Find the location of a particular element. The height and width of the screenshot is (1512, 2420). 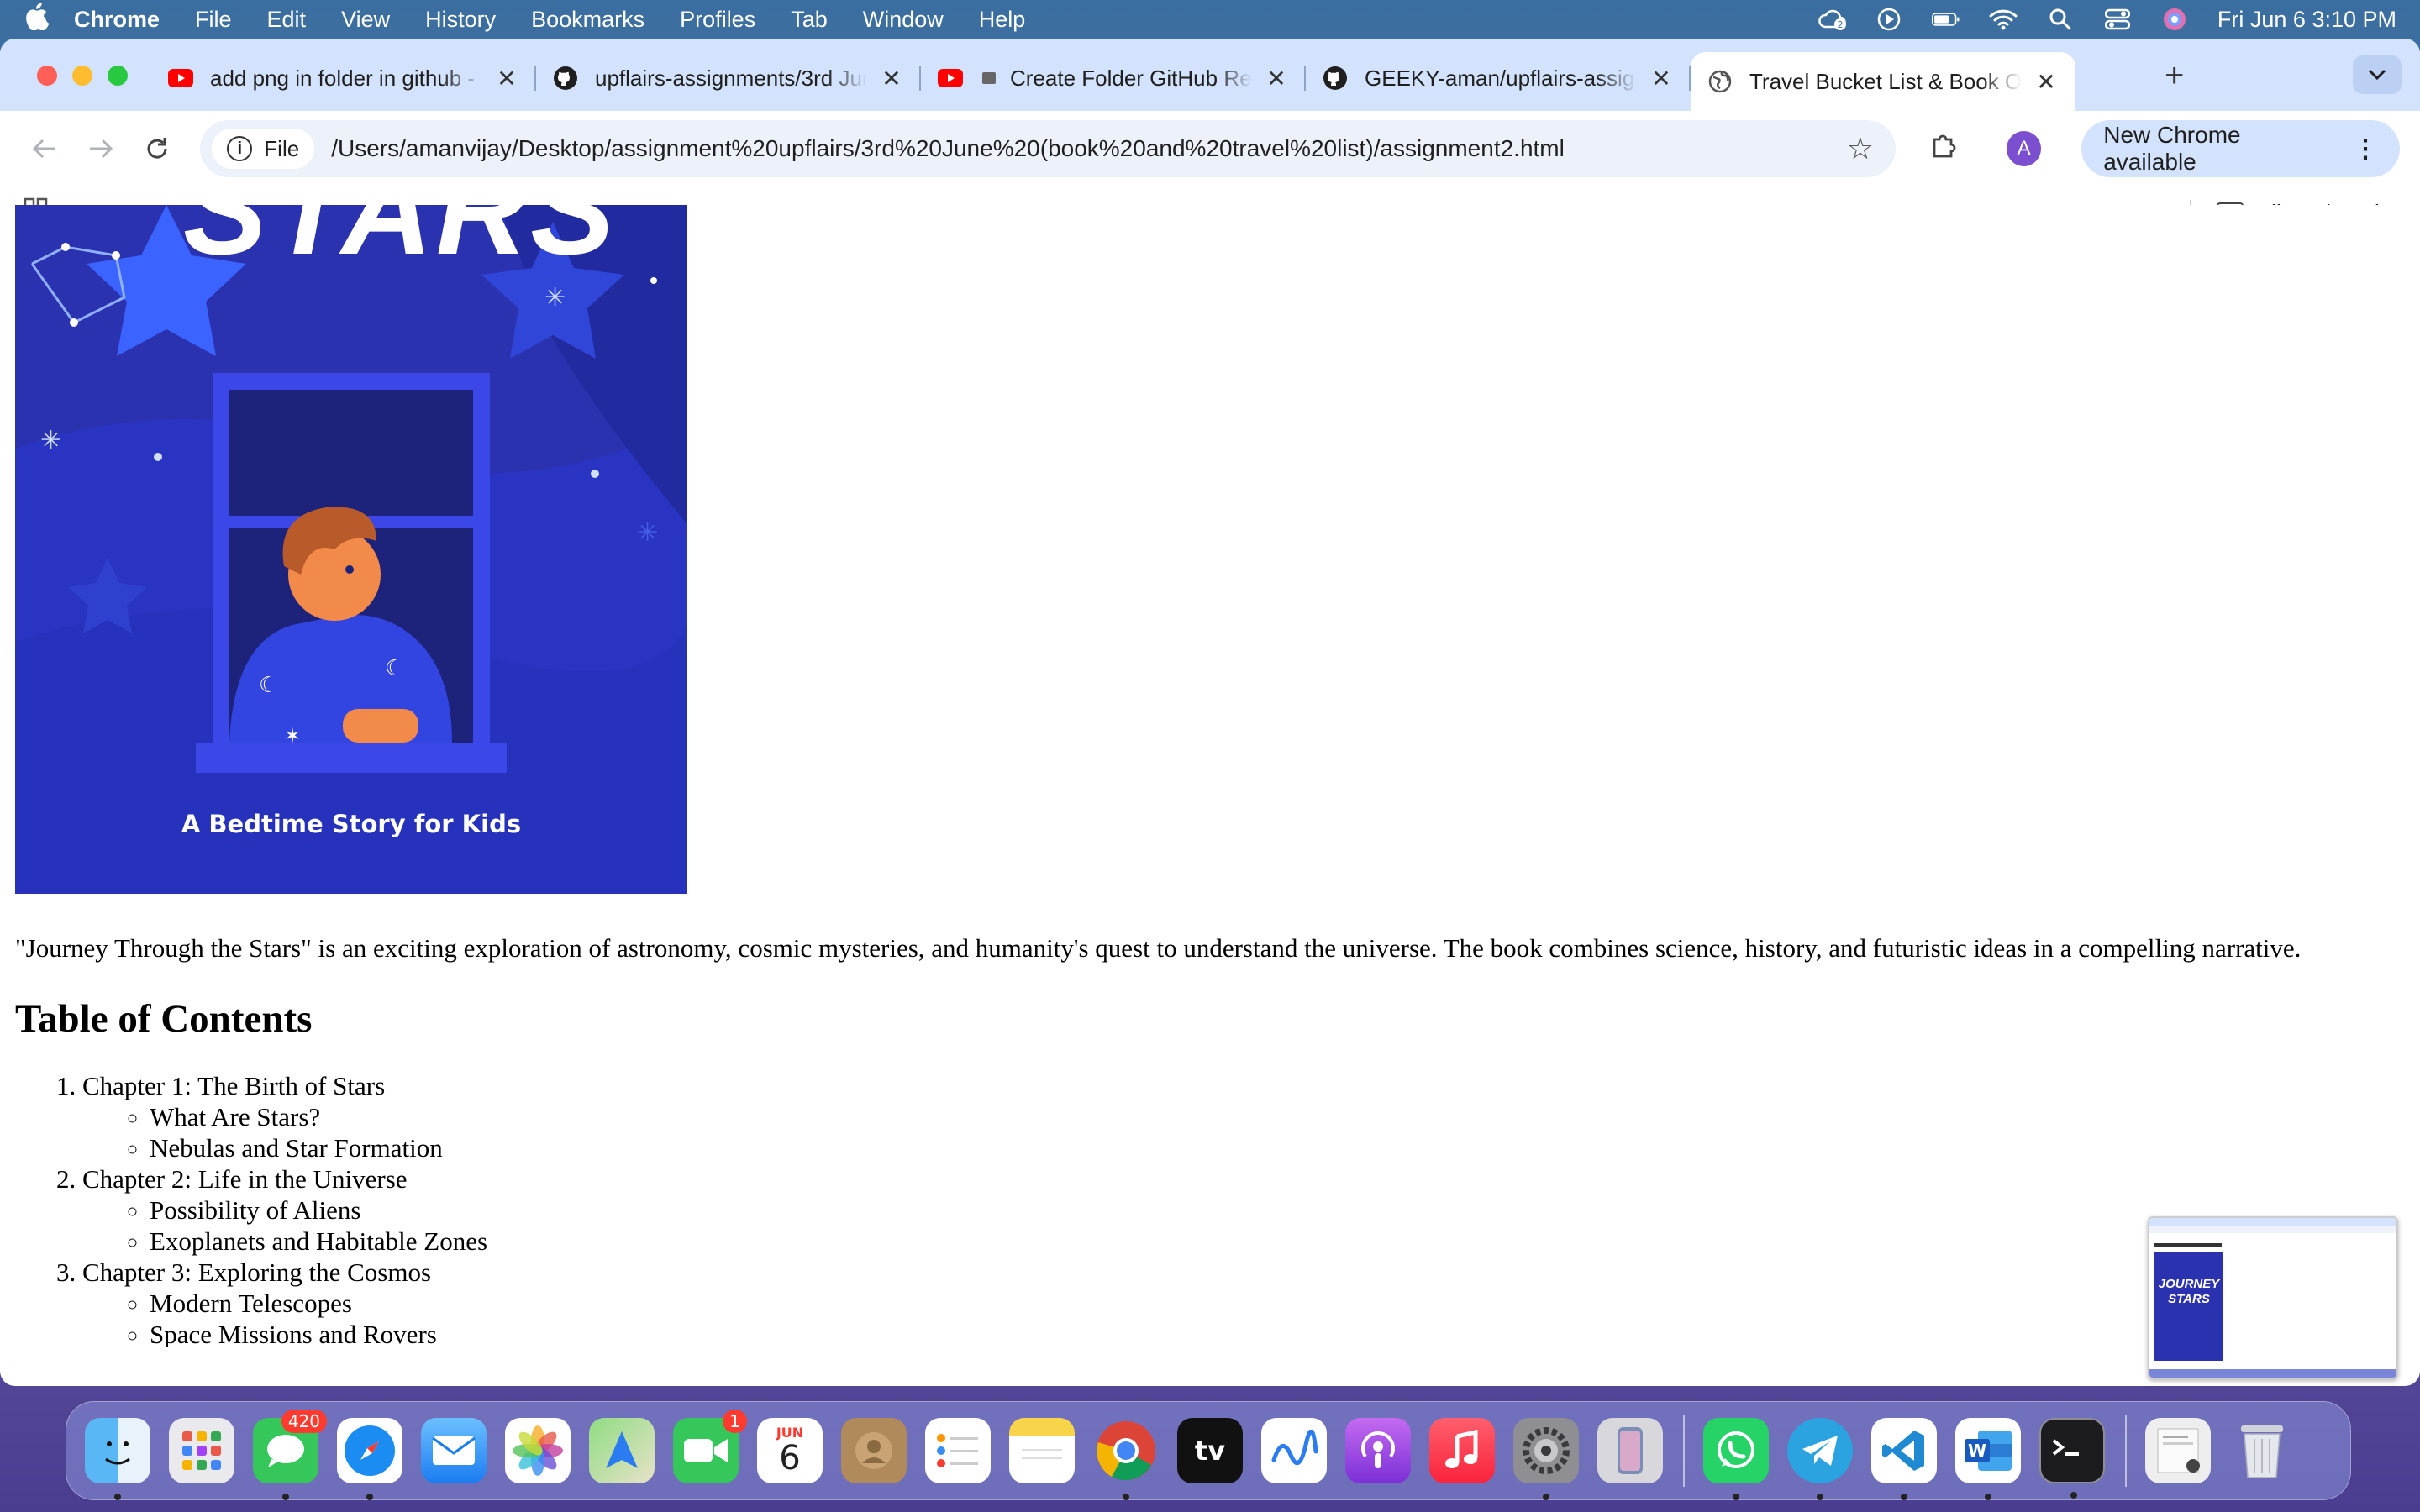

chapter-title: Chapter 2: Life in the Universe is located at coordinates (245, 1179).